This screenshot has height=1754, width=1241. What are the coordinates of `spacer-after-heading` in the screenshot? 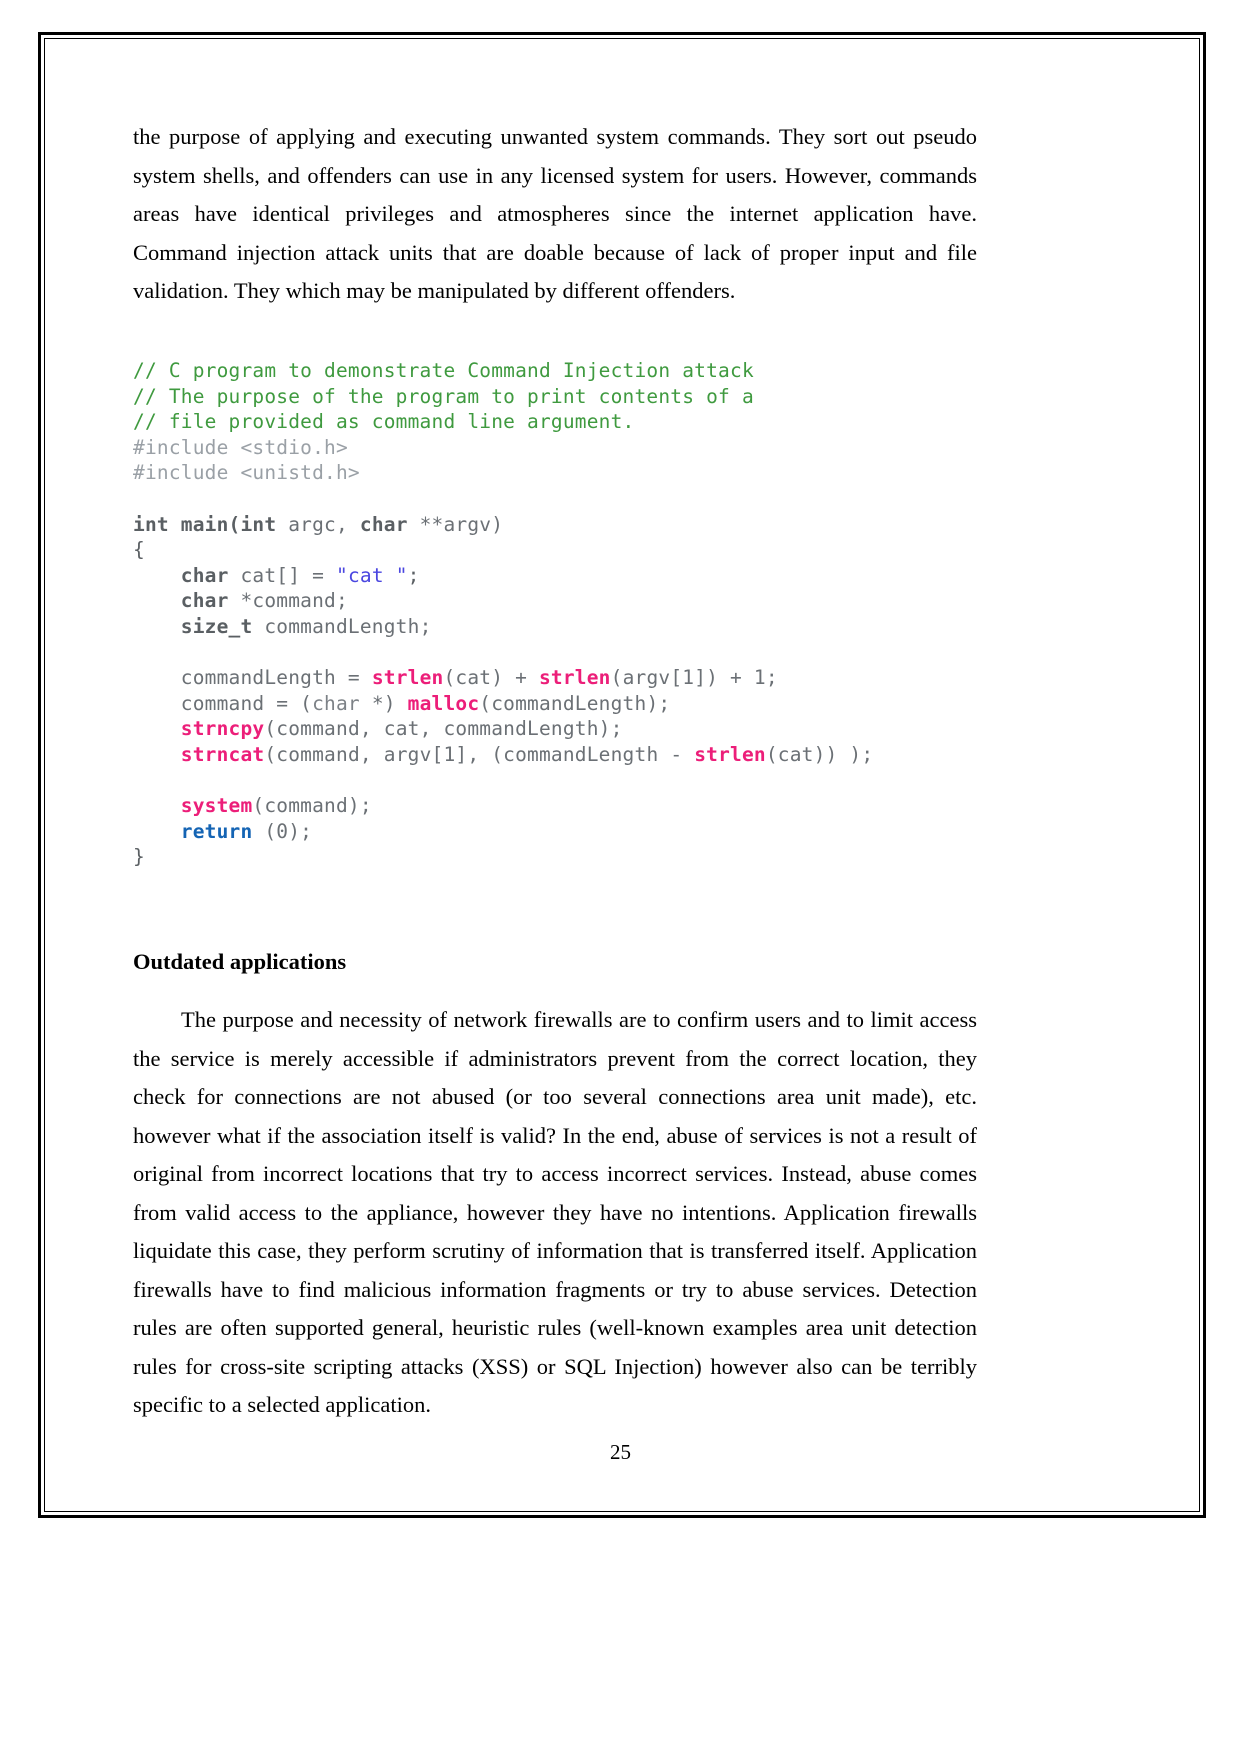 It's located at (555, 989).